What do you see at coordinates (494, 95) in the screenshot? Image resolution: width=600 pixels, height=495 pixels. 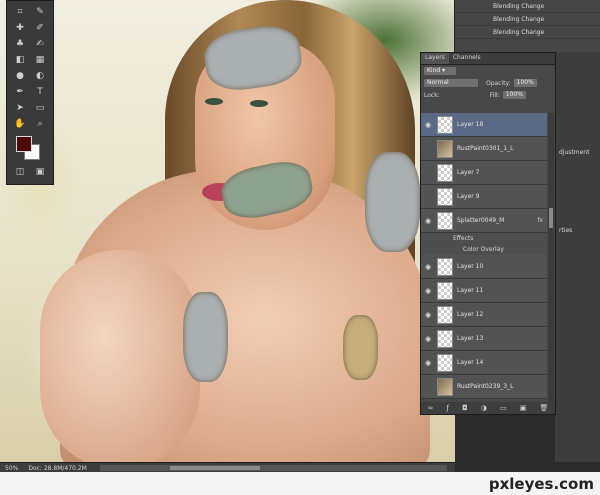 I see `fill-label: Fill:` at bounding box center [494, 95].